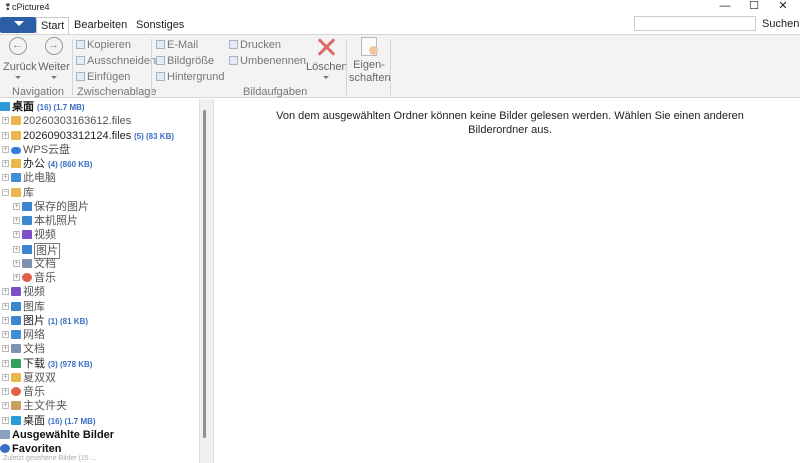 The width and height of the screenshot is (800, 463). I want to click on tree-item-label: 视频, so click(45, 235).